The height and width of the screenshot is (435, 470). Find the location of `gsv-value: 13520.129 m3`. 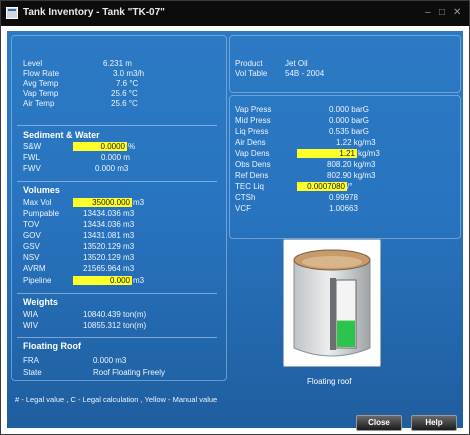

gsv-value: 13520.129 m3 is located at coordinates (109, 246).